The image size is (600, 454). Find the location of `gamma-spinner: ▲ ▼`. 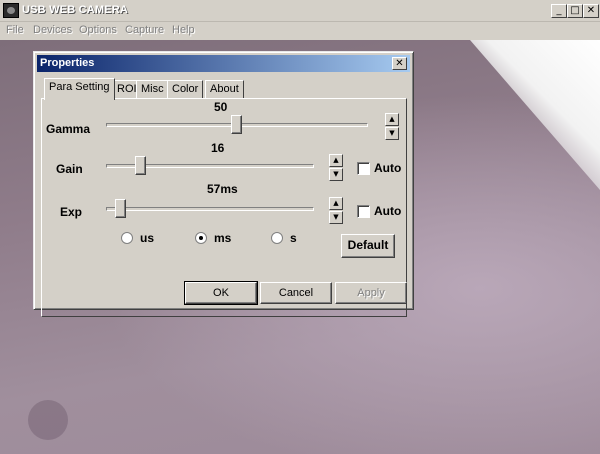

gamma-spinner: ▲ ▼ is located at coordinates (392, 126).